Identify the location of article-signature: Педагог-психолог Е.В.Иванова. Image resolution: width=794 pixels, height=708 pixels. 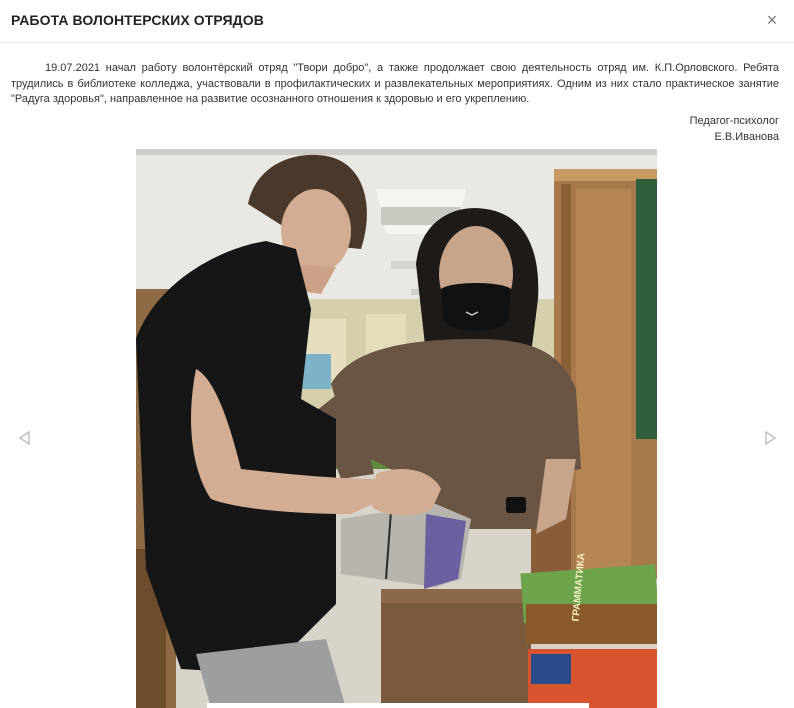
(734, 129).